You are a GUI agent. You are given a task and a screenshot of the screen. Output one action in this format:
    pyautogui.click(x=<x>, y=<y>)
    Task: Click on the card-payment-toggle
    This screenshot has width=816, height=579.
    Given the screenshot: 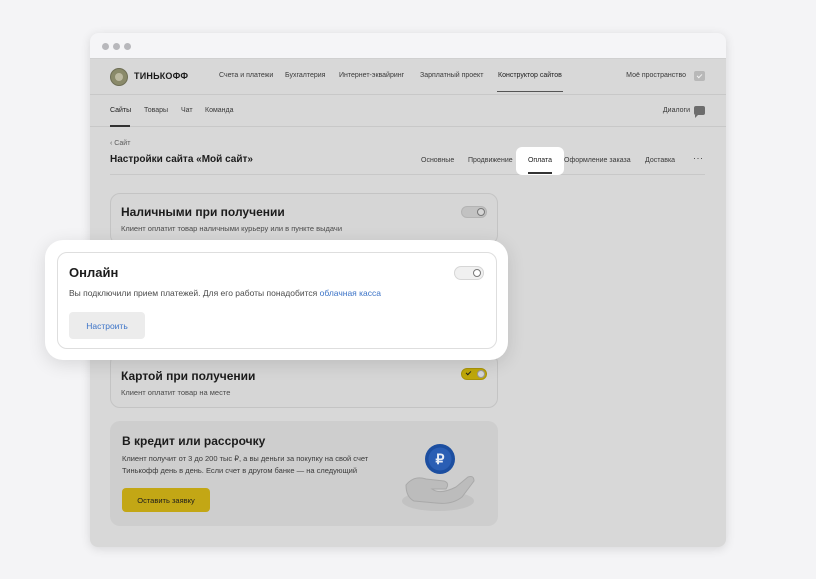 What is the action you would take?
    pyautogui.click(x=474, y=374)
    